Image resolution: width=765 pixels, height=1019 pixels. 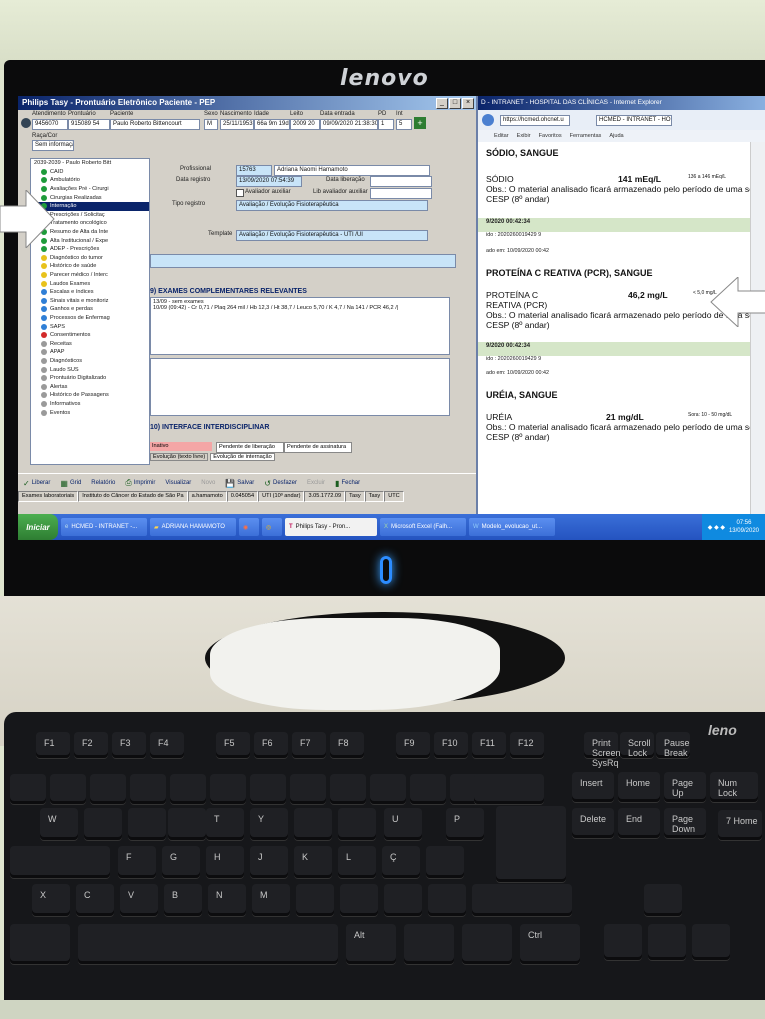 I want to click on sexo-field: M, so click(x=211, y=124).